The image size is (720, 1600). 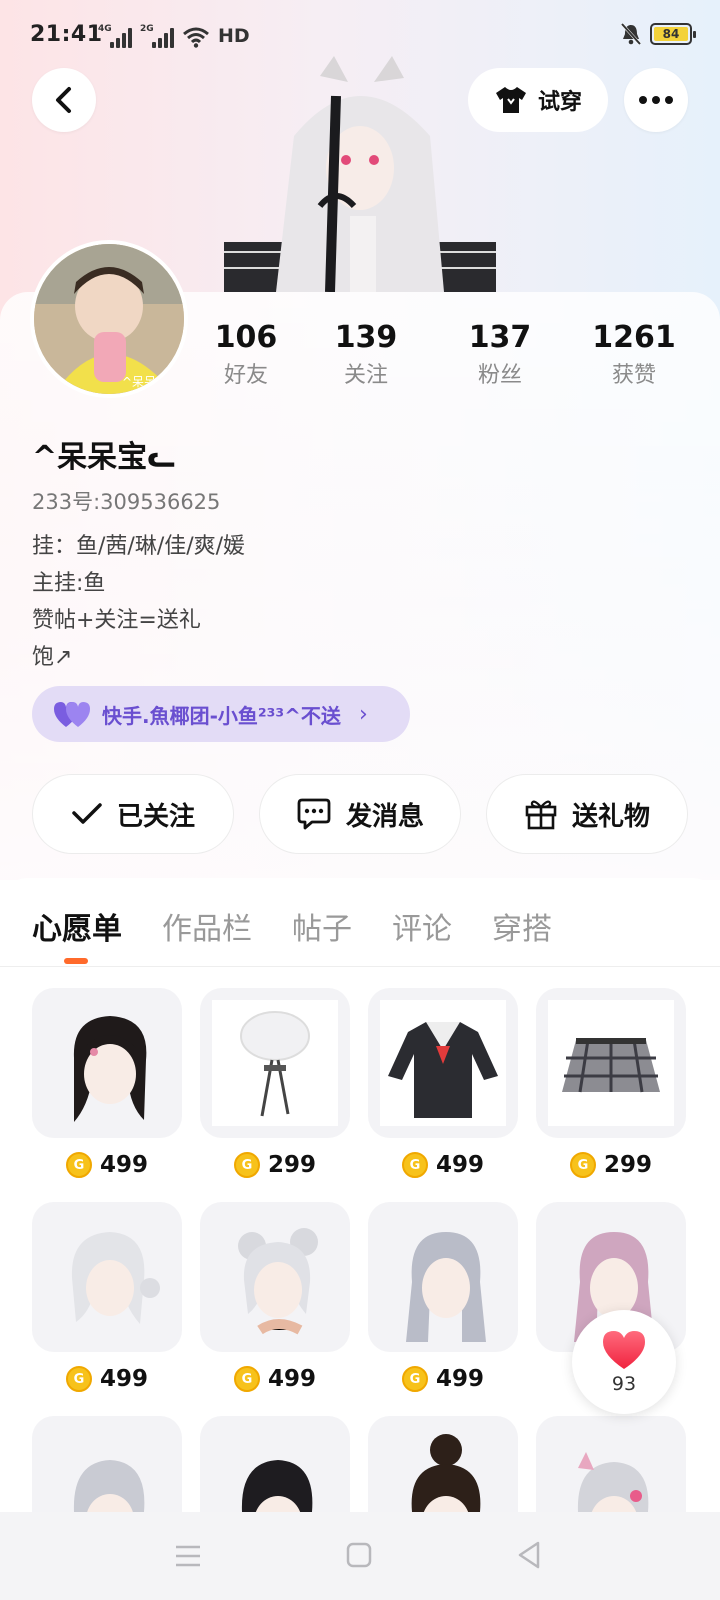 What do you see at coordinates (275, 1277) in the screenshot?
I see `silver-space-buns-item-icon` at bounding box center [275, 1277].